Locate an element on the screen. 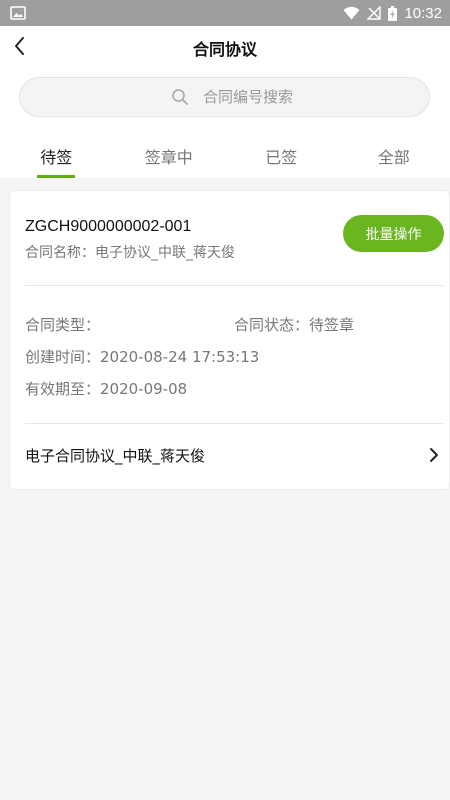 The height and width of the screenshot is (800, 450). tab-signed: 已签 is located at coordinates (281, 158).